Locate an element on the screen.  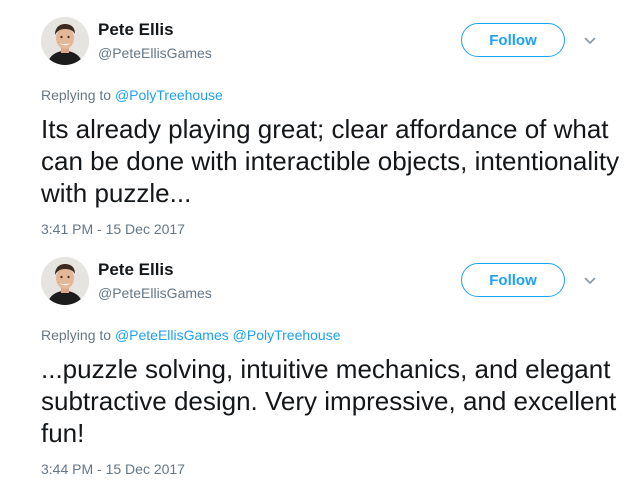
tweet-timestamp: 3:44 PM - 15 Dec 2017 is located at coordinates (113, 469).